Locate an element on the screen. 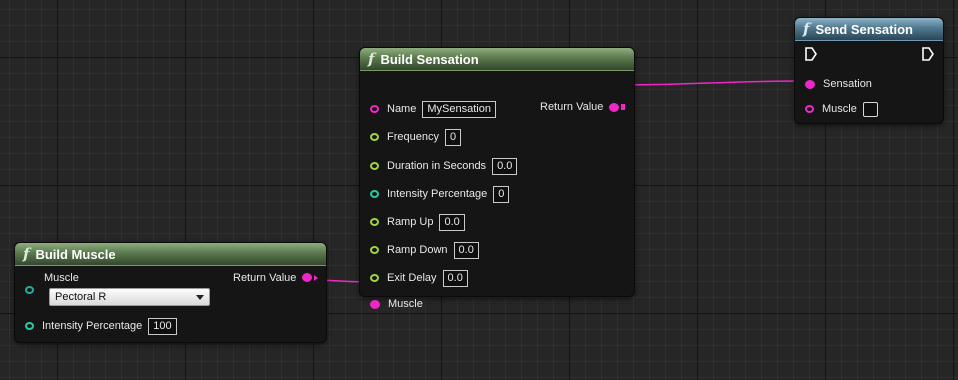 The width and height of the screenshot is (958, 380). exit-delay-label: Exit Delay is located at coordinates (412, 278).